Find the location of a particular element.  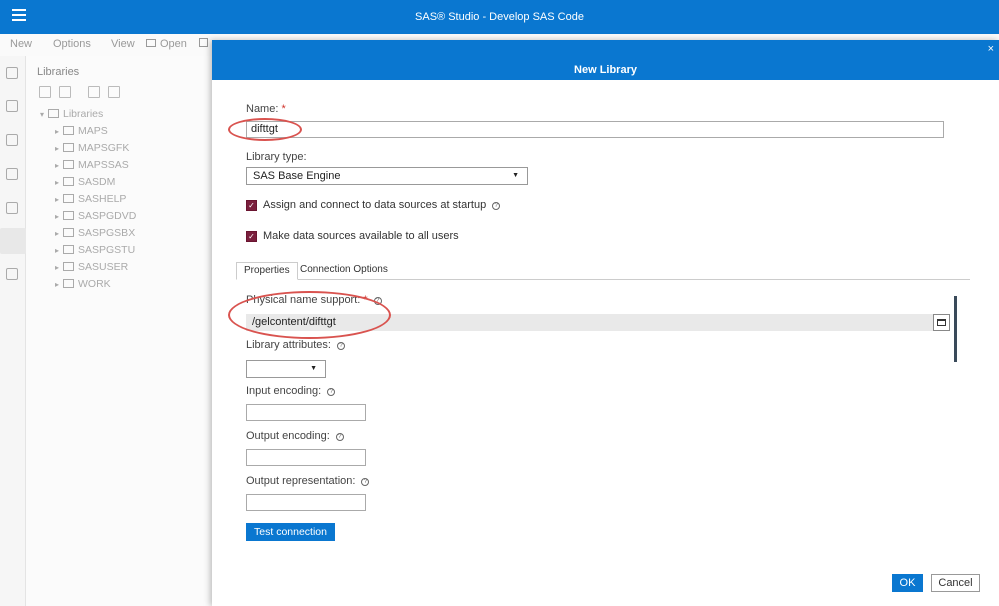

output-representation-label: Output representation:? is located at coordinates (308, 481).